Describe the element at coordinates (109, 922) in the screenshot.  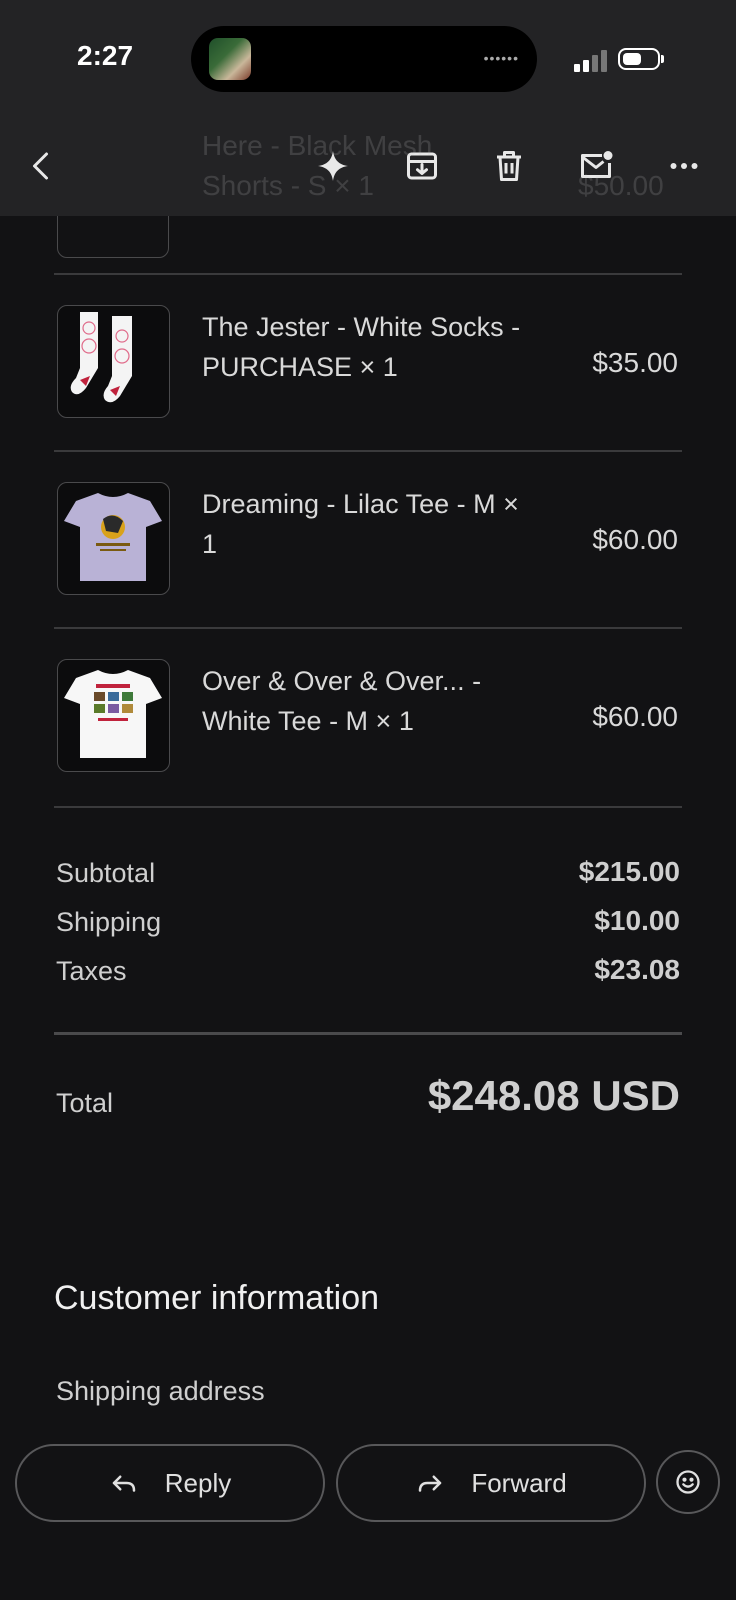
I see `shipping-label: Shipping` at that location.